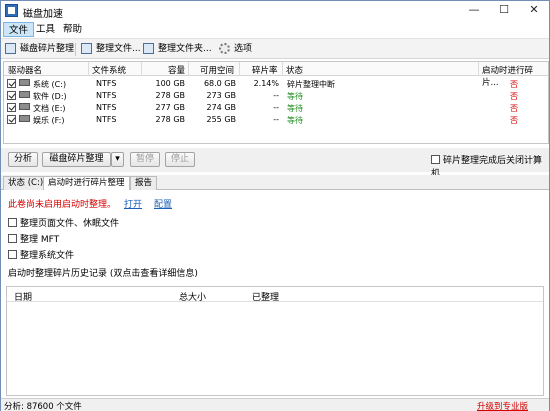  Describe the element at coordinates (10, 48) in the screenshot. I see `disk-icon` at that location.